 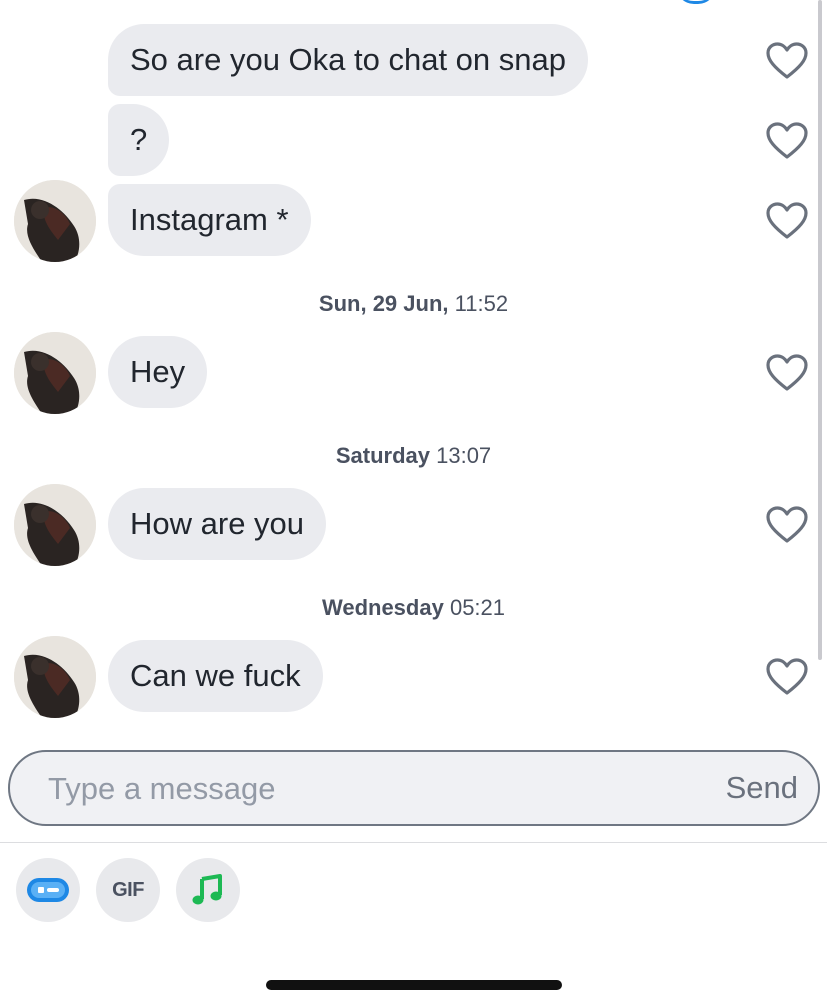 I want to click on timestamp-separator: Wednesday 05:21, so click(x=413, y=608).